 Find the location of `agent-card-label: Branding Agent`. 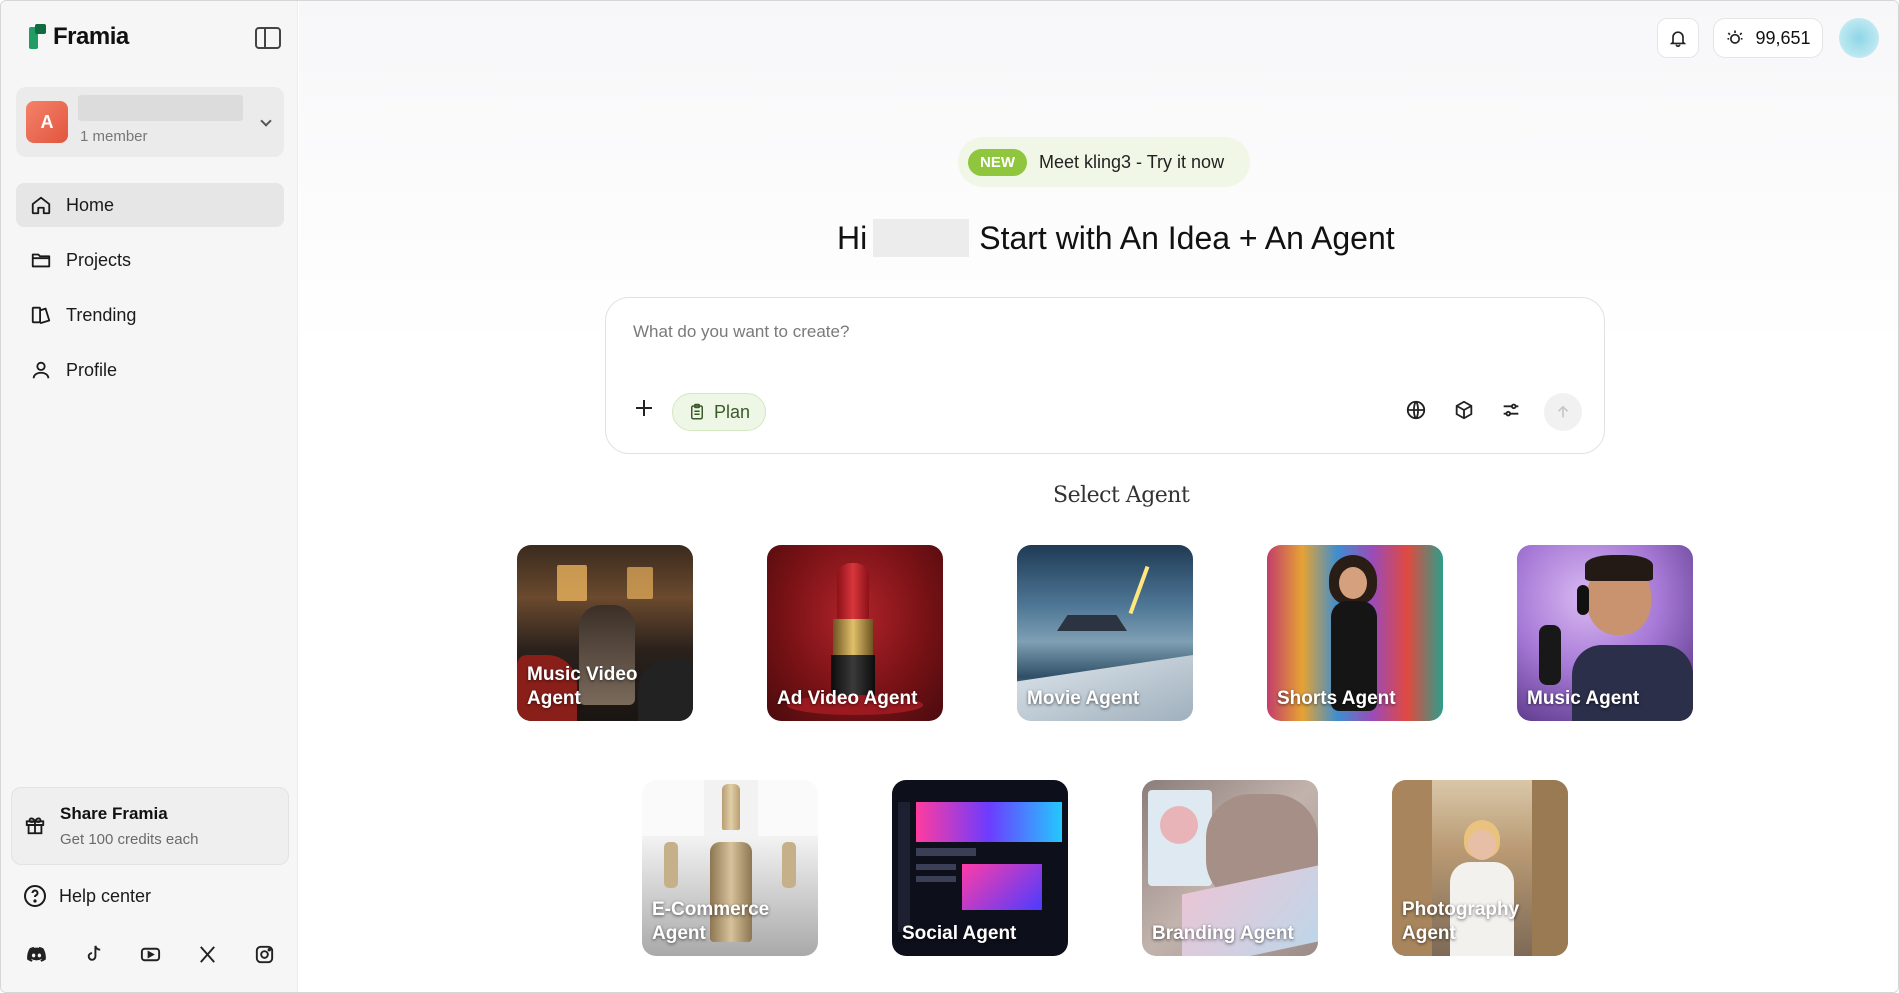

agent-card-label: Branding Agent is located at coordinates (1223, 933).